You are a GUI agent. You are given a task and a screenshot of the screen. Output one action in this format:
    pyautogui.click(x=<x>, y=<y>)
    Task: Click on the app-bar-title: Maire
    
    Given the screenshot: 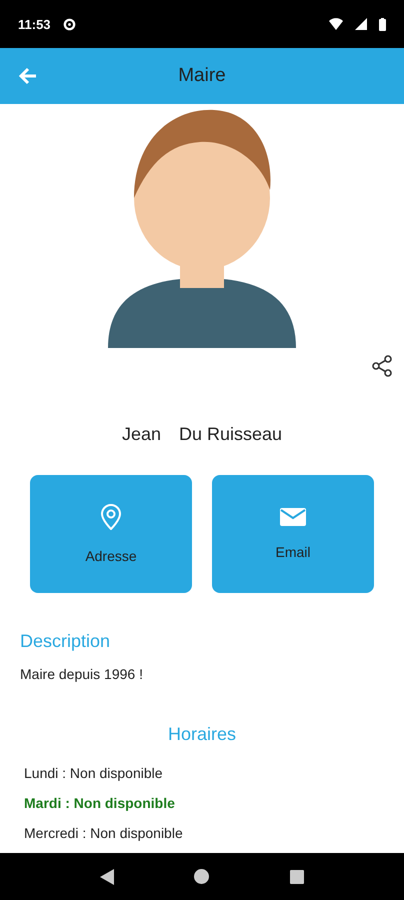 What is the action you would take?
    pyautogui.click(x=202, y=76)
    